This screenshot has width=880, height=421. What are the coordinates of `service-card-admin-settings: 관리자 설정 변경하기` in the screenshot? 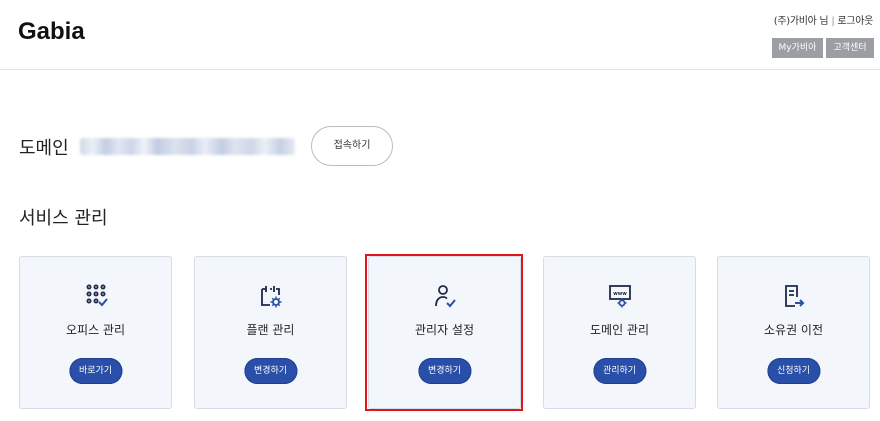 It's located at (444, 332).